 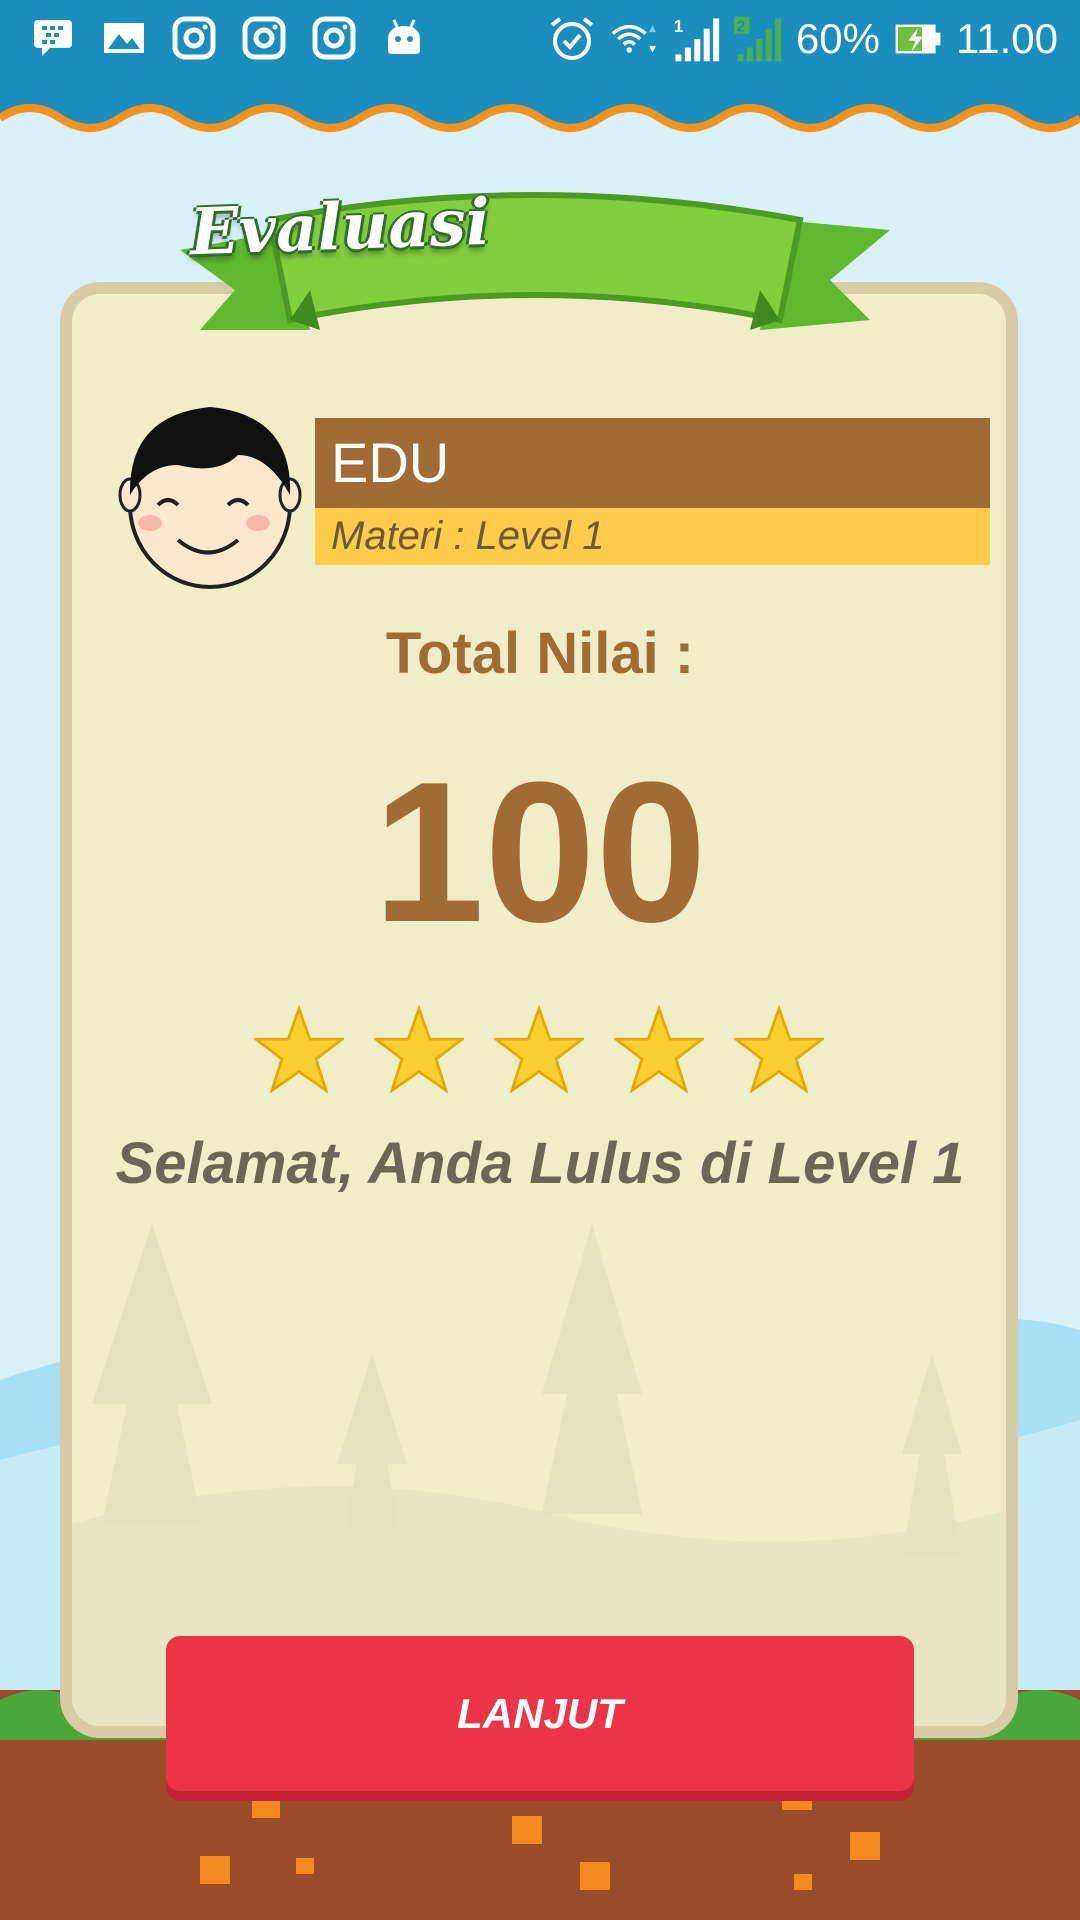 I want to click on total-score-label: Total Nilai :, so click(x=540, y=653).